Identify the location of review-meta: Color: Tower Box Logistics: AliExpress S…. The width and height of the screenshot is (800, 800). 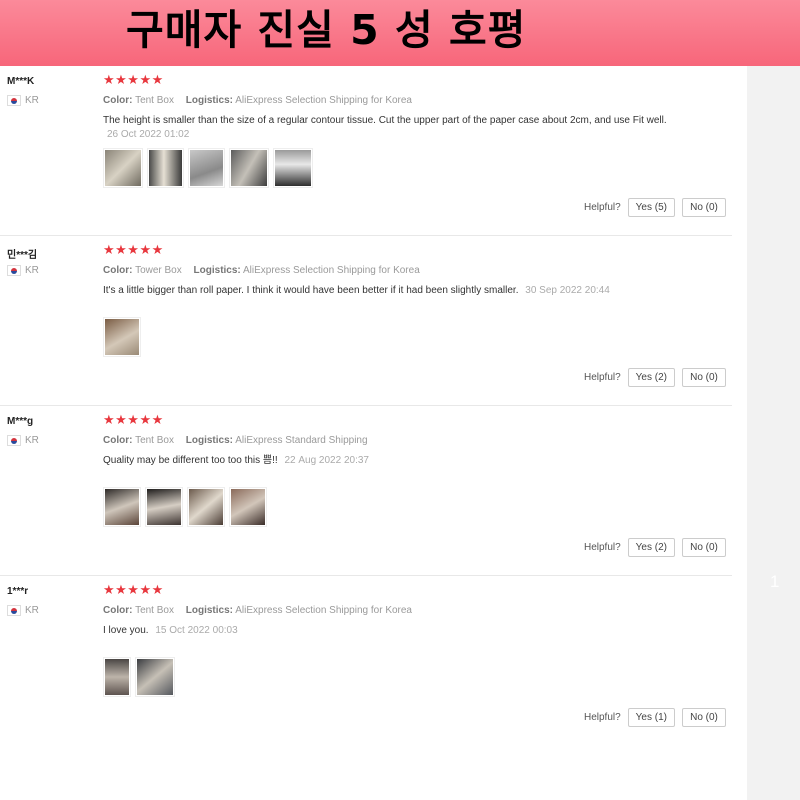
(261, 270).